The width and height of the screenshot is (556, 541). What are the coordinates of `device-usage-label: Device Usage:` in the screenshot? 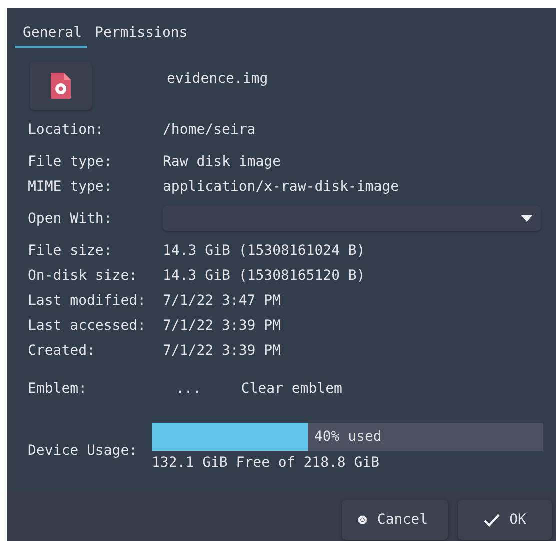 It's located at (83, 451).